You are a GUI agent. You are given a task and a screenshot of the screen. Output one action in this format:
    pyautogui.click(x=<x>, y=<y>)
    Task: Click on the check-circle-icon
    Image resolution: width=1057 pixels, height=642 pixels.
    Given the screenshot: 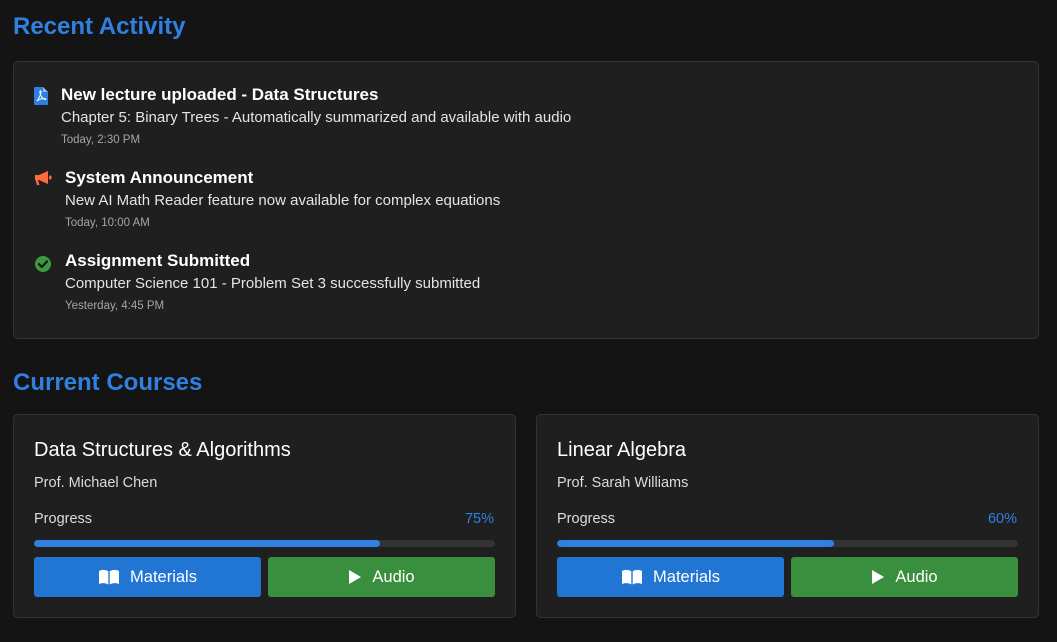 What is the action you would take?
    pyautogui.click(x=42, y=262)
    